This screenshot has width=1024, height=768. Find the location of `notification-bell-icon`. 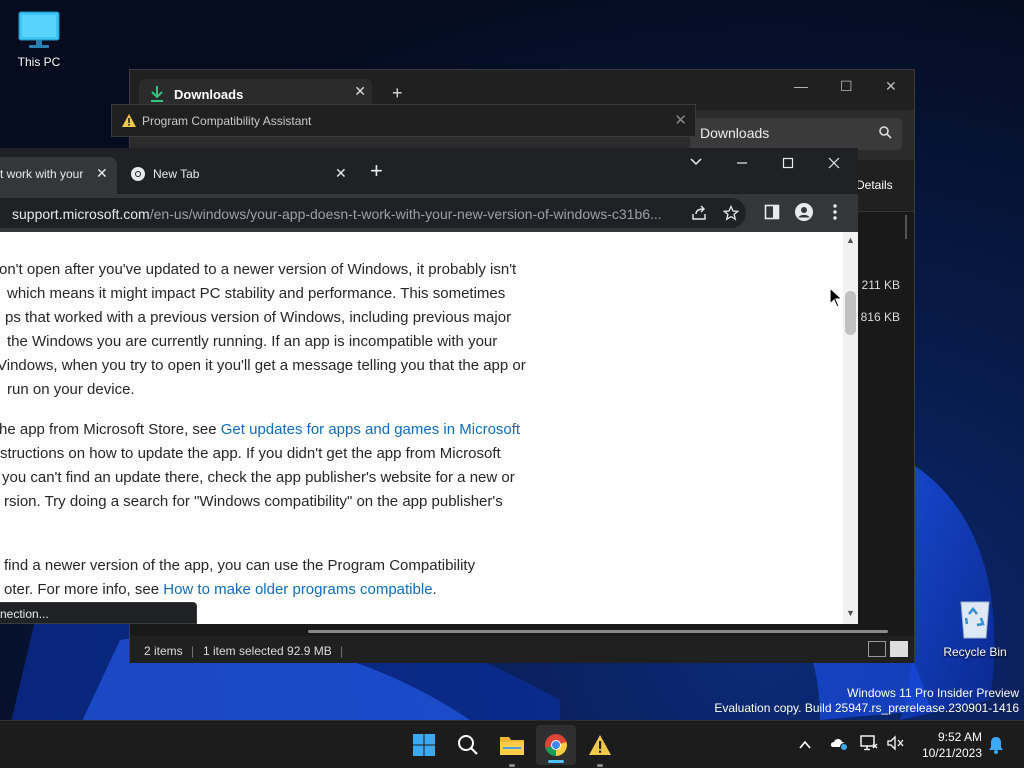

notification-bell-icon is located at coordinates (996, 747).